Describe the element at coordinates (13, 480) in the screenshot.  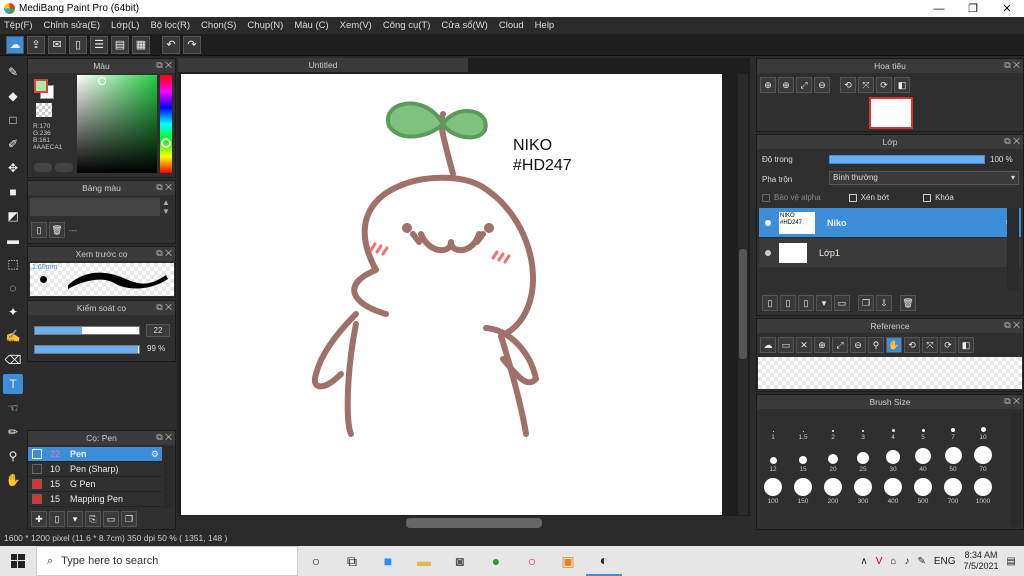
I see `hand-tool-icon: ✋` at that location.